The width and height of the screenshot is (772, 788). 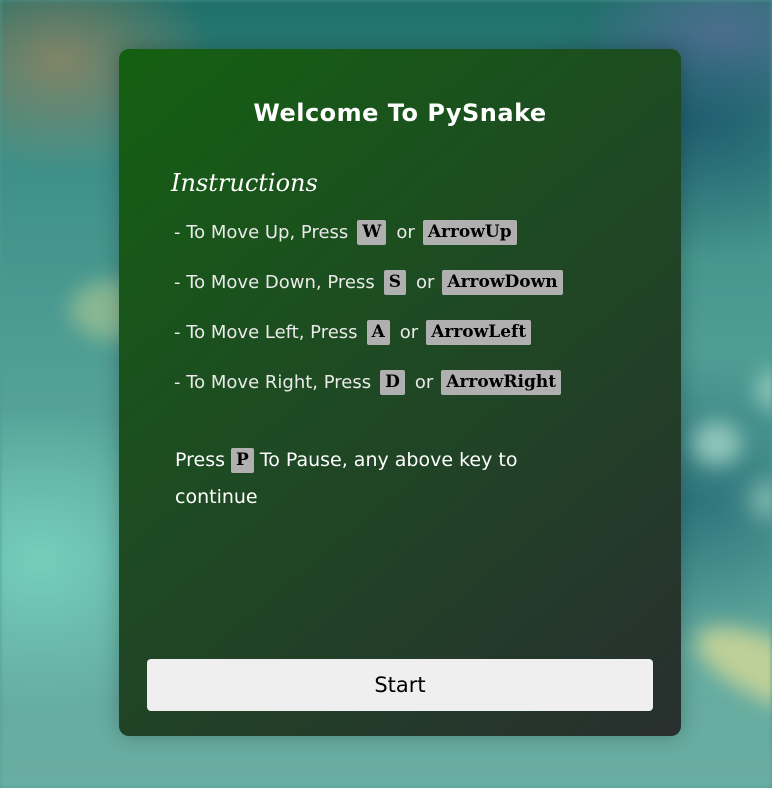 I want to click on instruction-move-down: - To Move Down, Press S or ArrowDown, so click(x=368, y=282).